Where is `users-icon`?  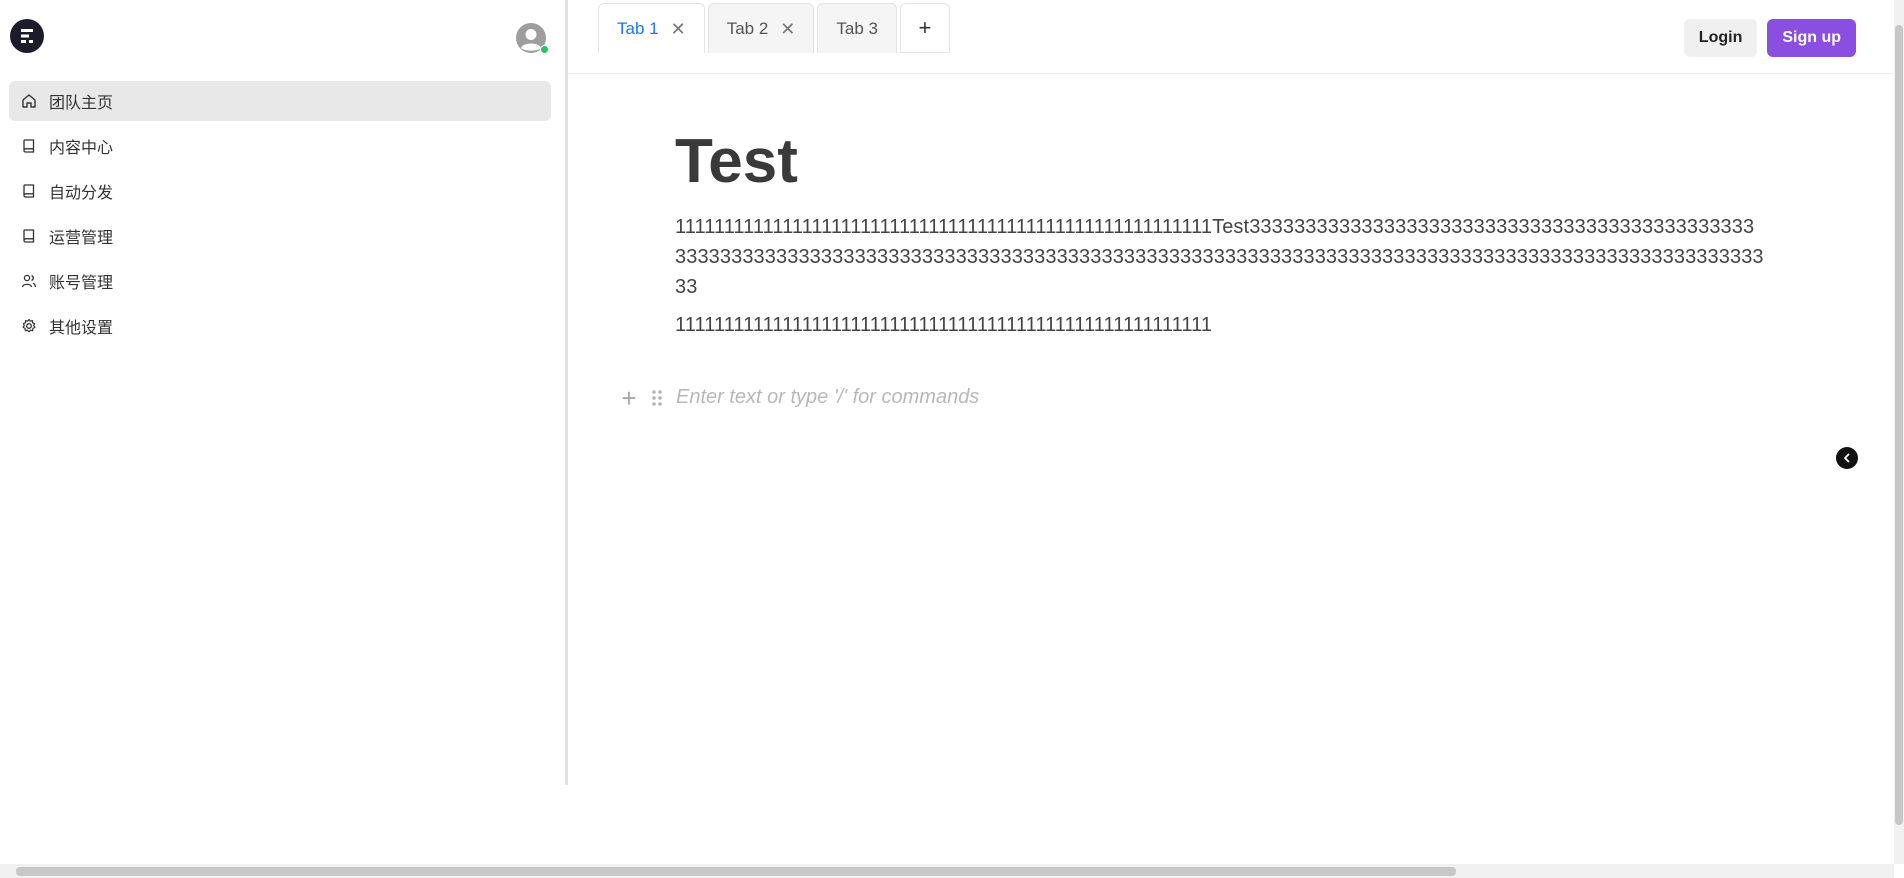
users-icon is located at coordinates (29, 281).